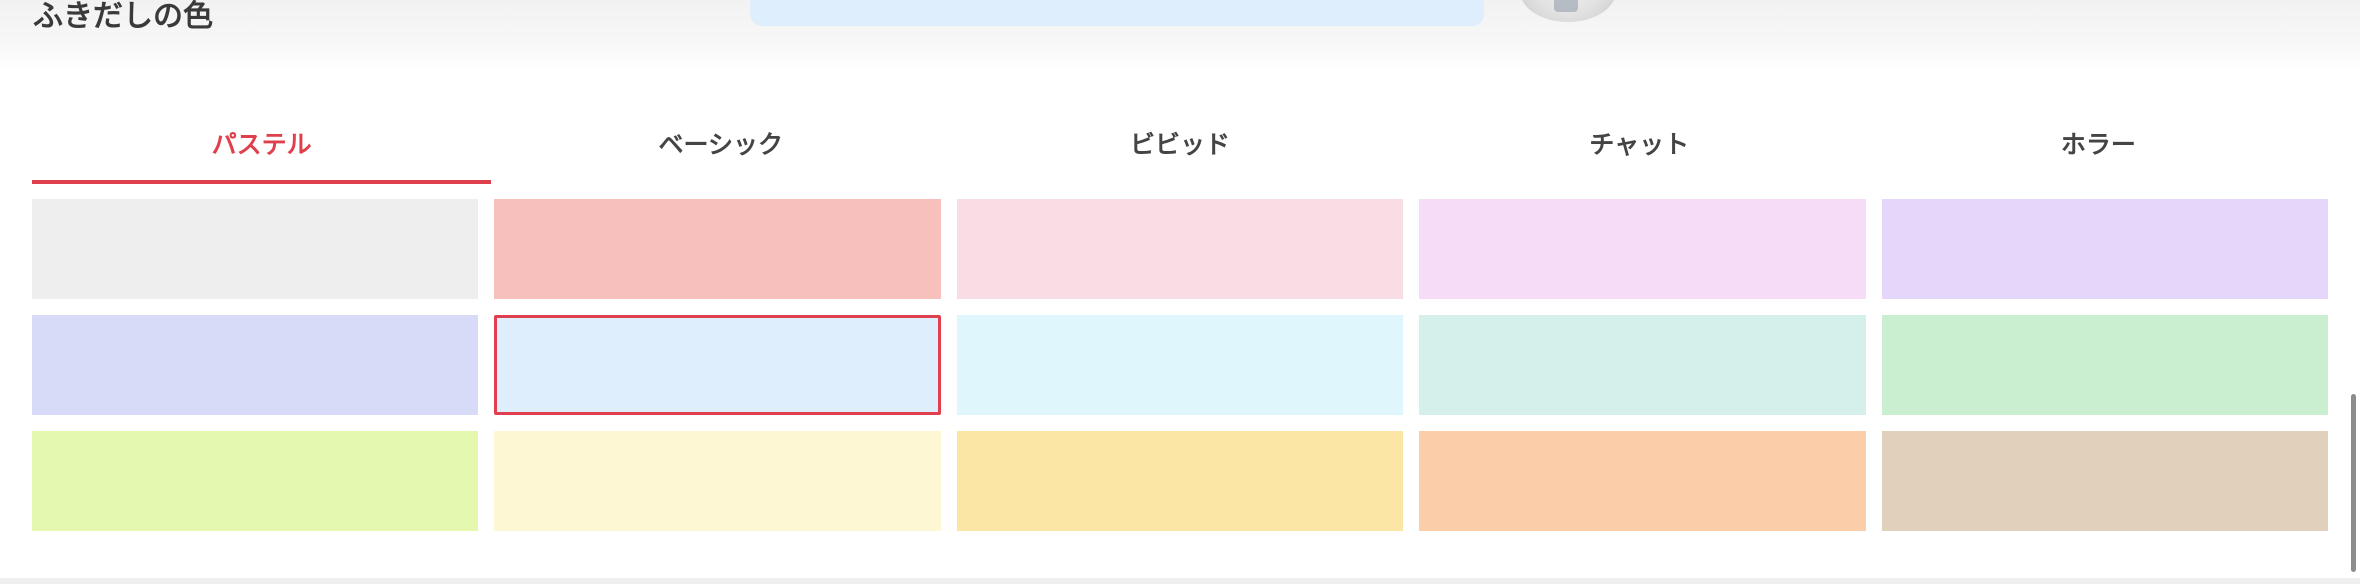 The width and height of the screenshot is (2360, 584). What do you see at coordinates (2098, 143) in the screenshot?
I see `tab-horror: ホラー` at bounding box center [2098, 143].